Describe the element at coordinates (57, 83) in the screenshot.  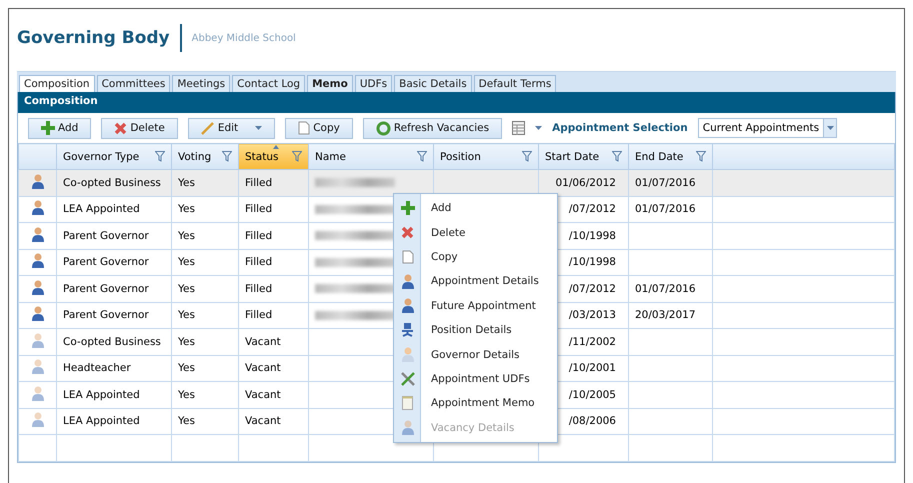
I see `tab: Composition` at that location.